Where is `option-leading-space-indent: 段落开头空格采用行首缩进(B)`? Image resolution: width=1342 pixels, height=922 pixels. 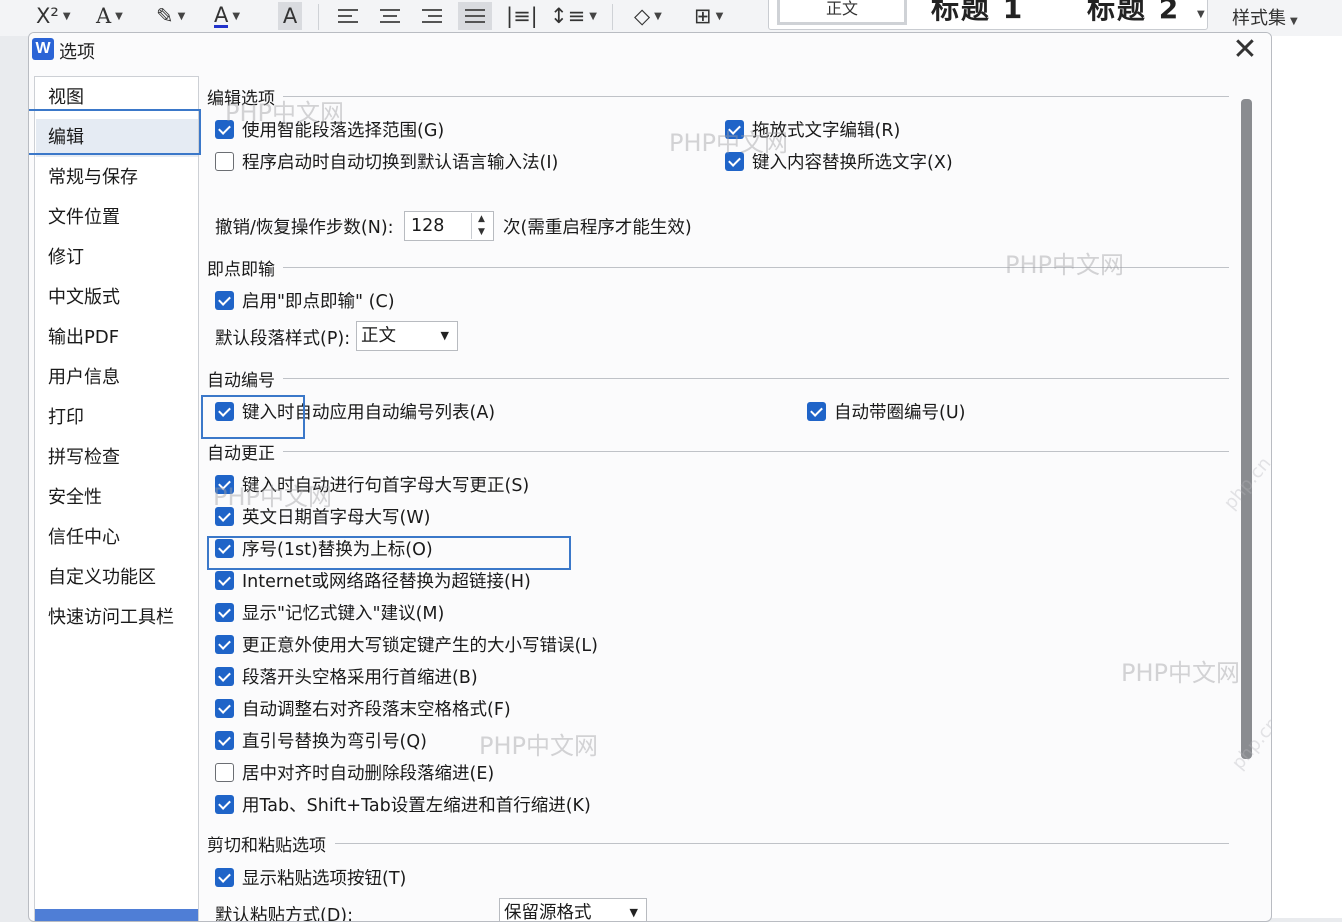 option-leading-space-indent: 段落开头空格采用行首缩进(B) is located at coordinates (346, 676).